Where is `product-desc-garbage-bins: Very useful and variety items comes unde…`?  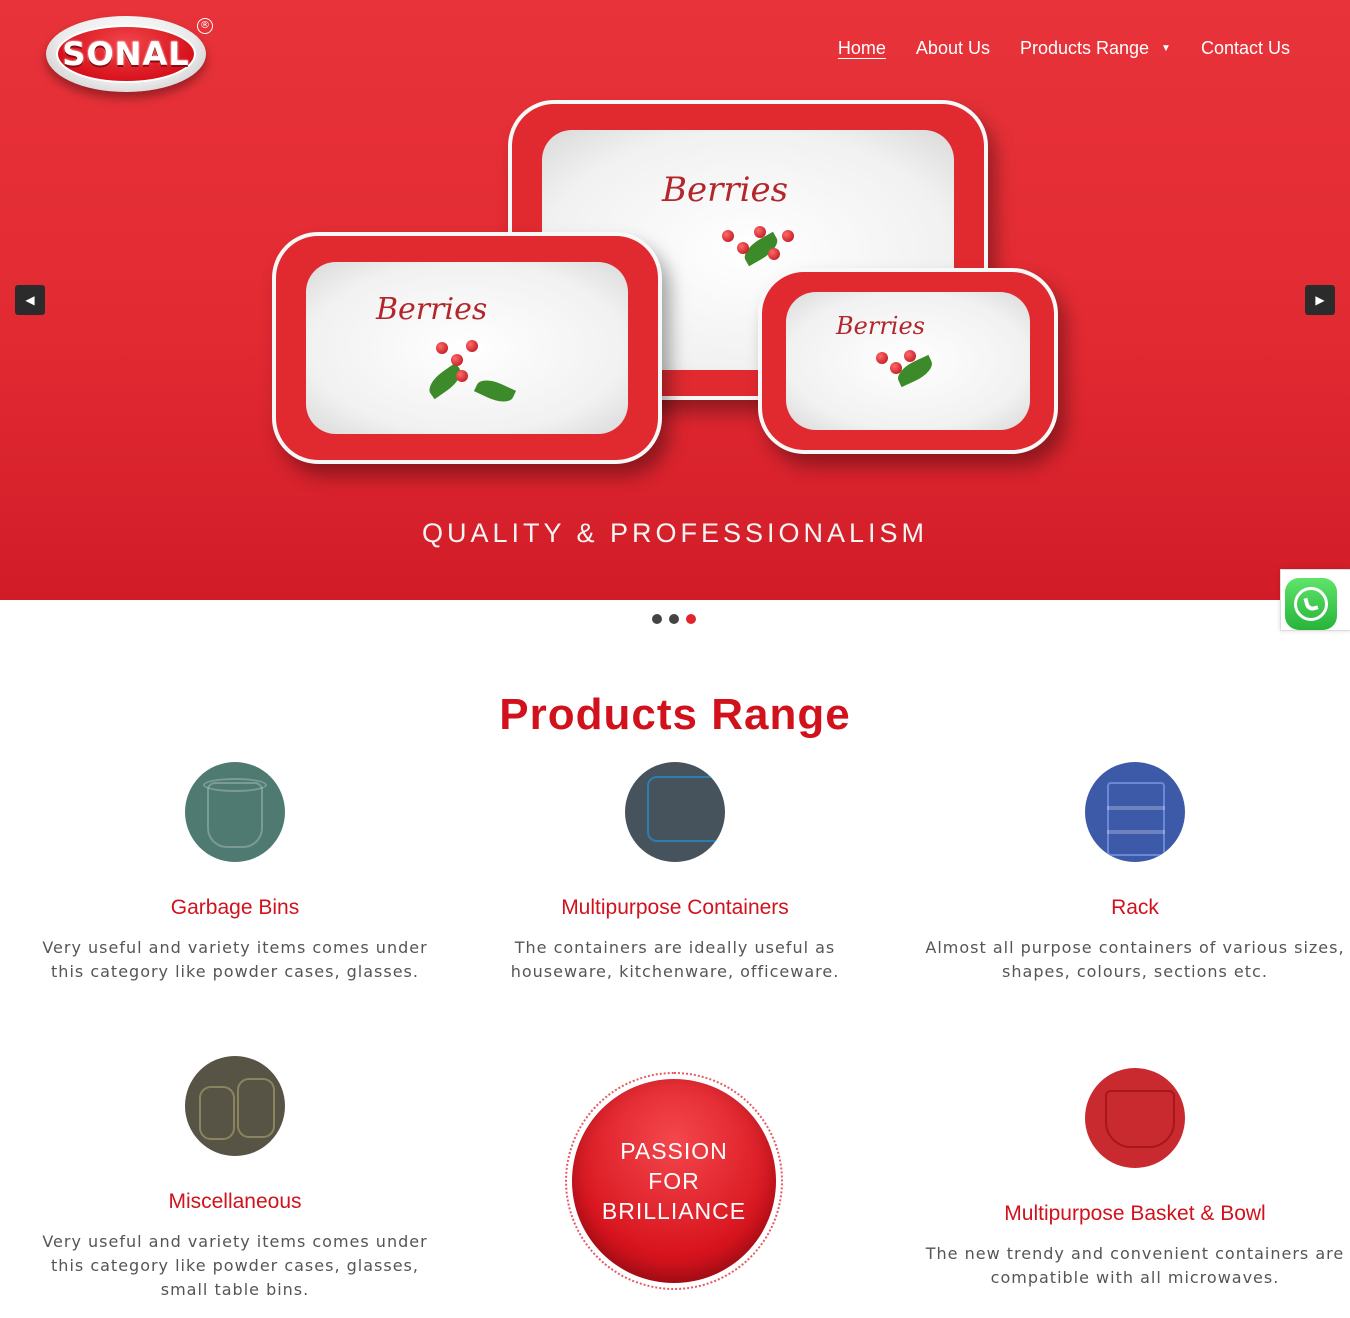
product-desc-garbage-bins: Very useful and variety items comes unde… is located at coordinates (235, 959).